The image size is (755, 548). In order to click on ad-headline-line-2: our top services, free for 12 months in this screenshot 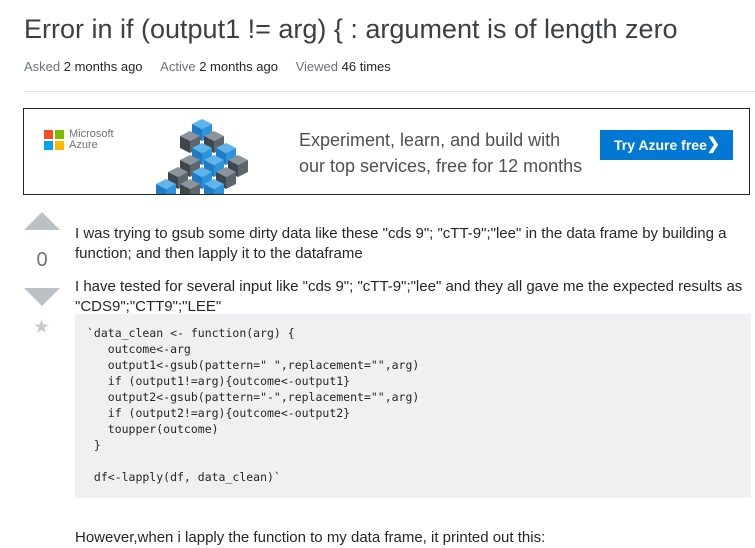, I will do `click(441, 166)`.